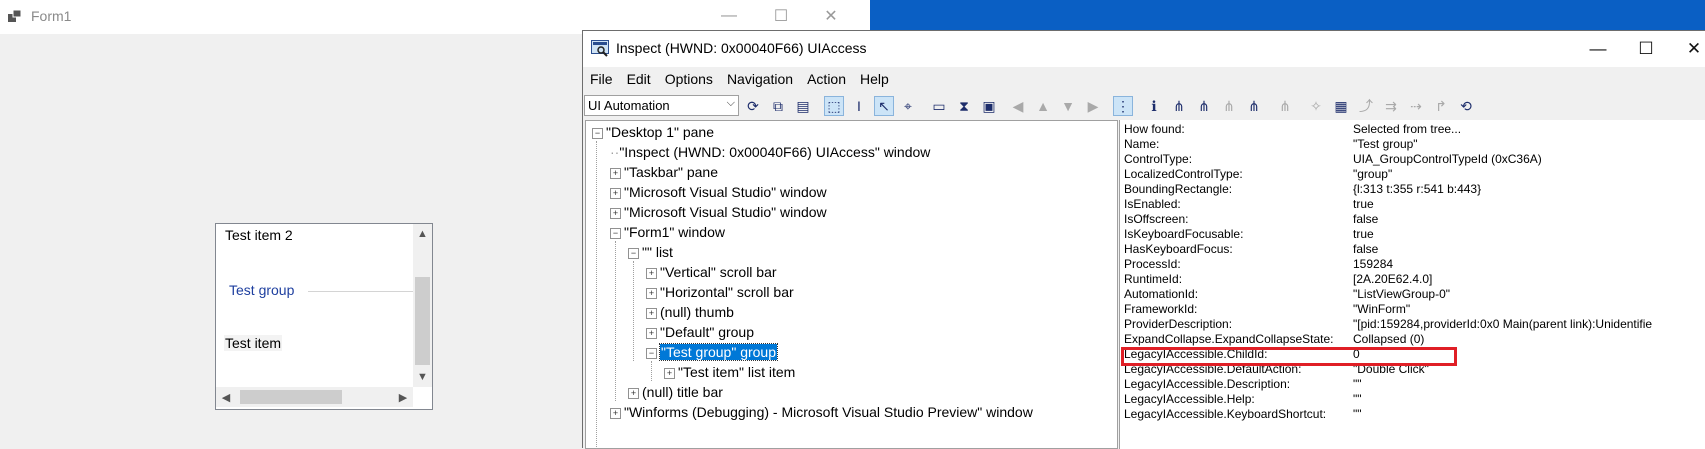  What do you see at coordinates (874, 79) in the screenshot?
I see `menu-help: Help` at bounding box center [874, 79].